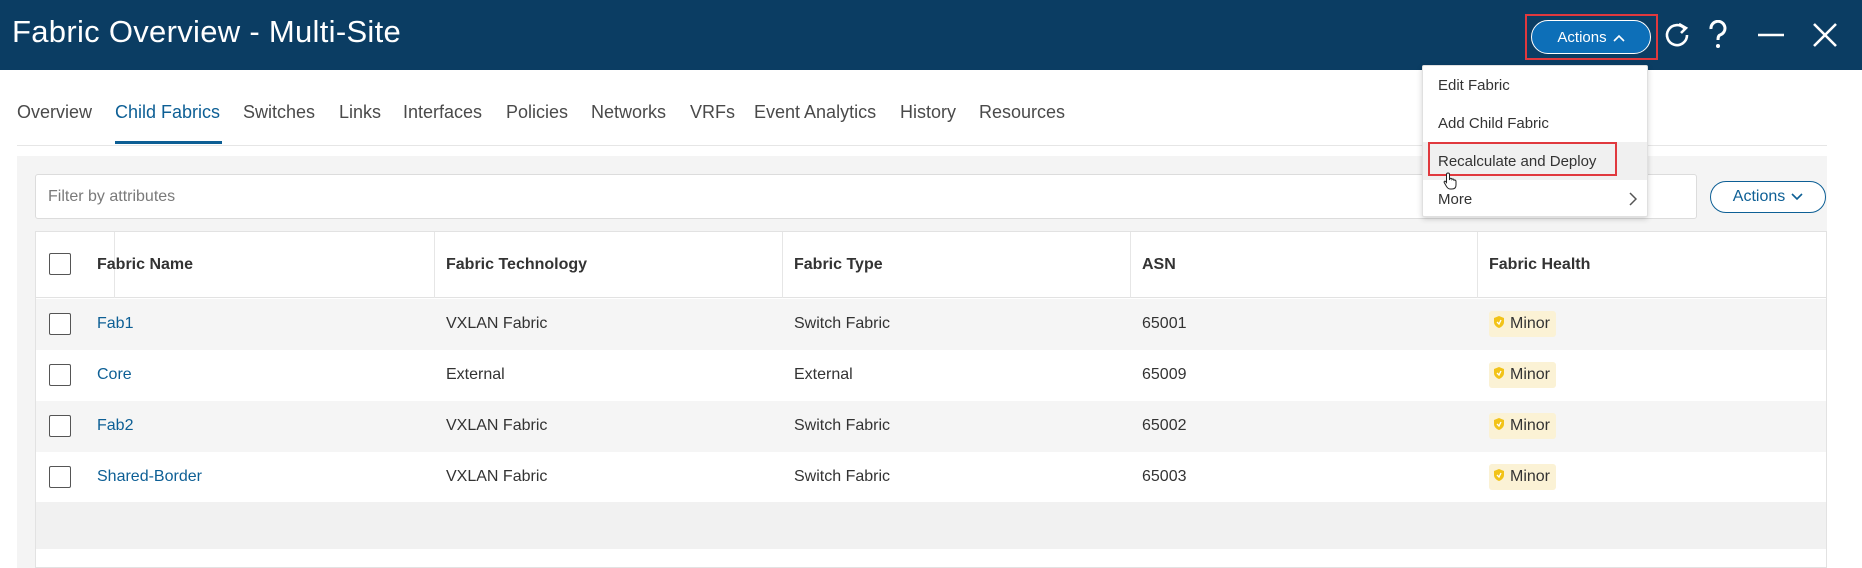 The width and height of the screenshot is (1862, 568). Describe the element at coordinates (115, 426) in the screenshot. I see `fabric-name-link: Fab2` at that location.